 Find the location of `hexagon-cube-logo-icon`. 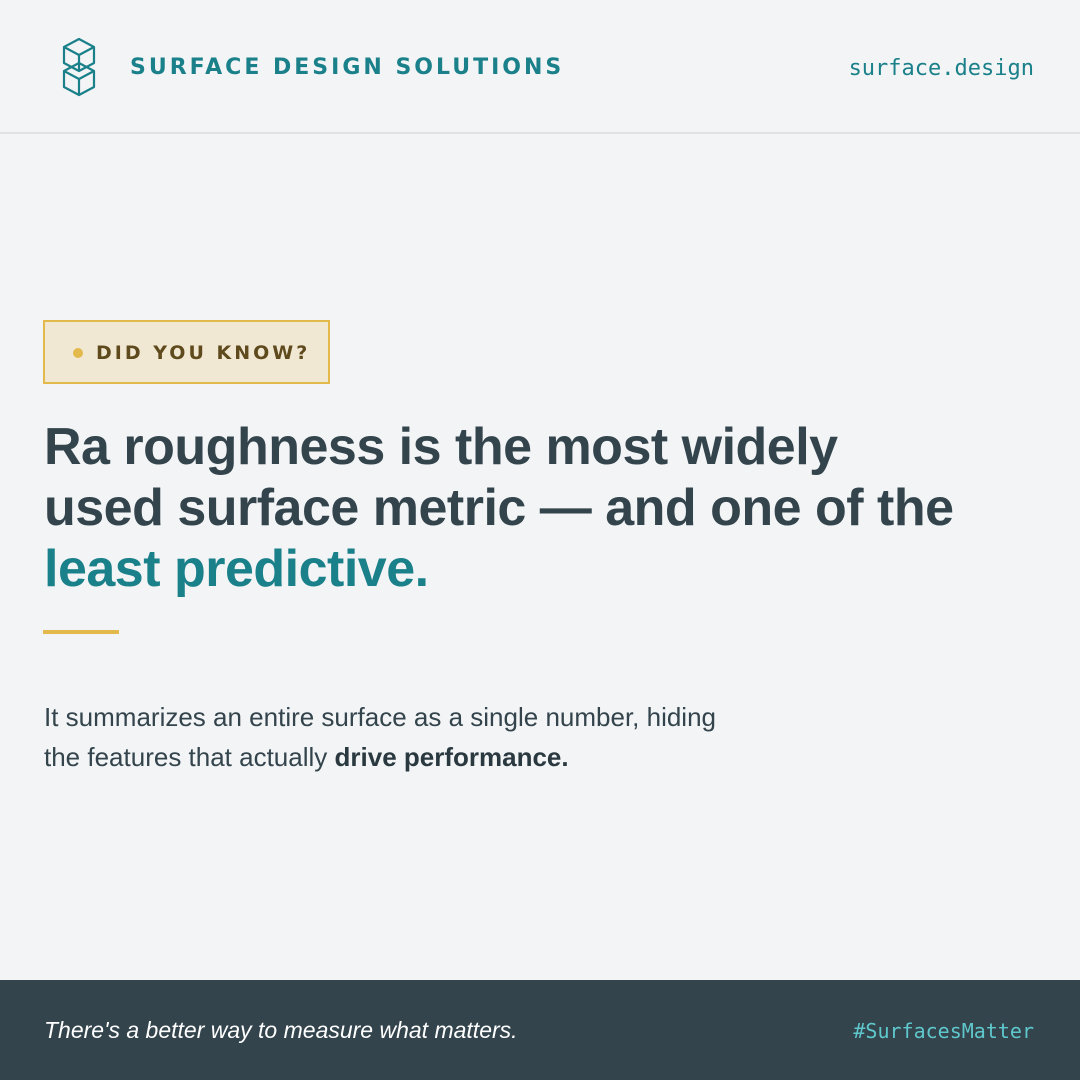

hexagon-cube-logo-icon is located at coordinates (79, 67).